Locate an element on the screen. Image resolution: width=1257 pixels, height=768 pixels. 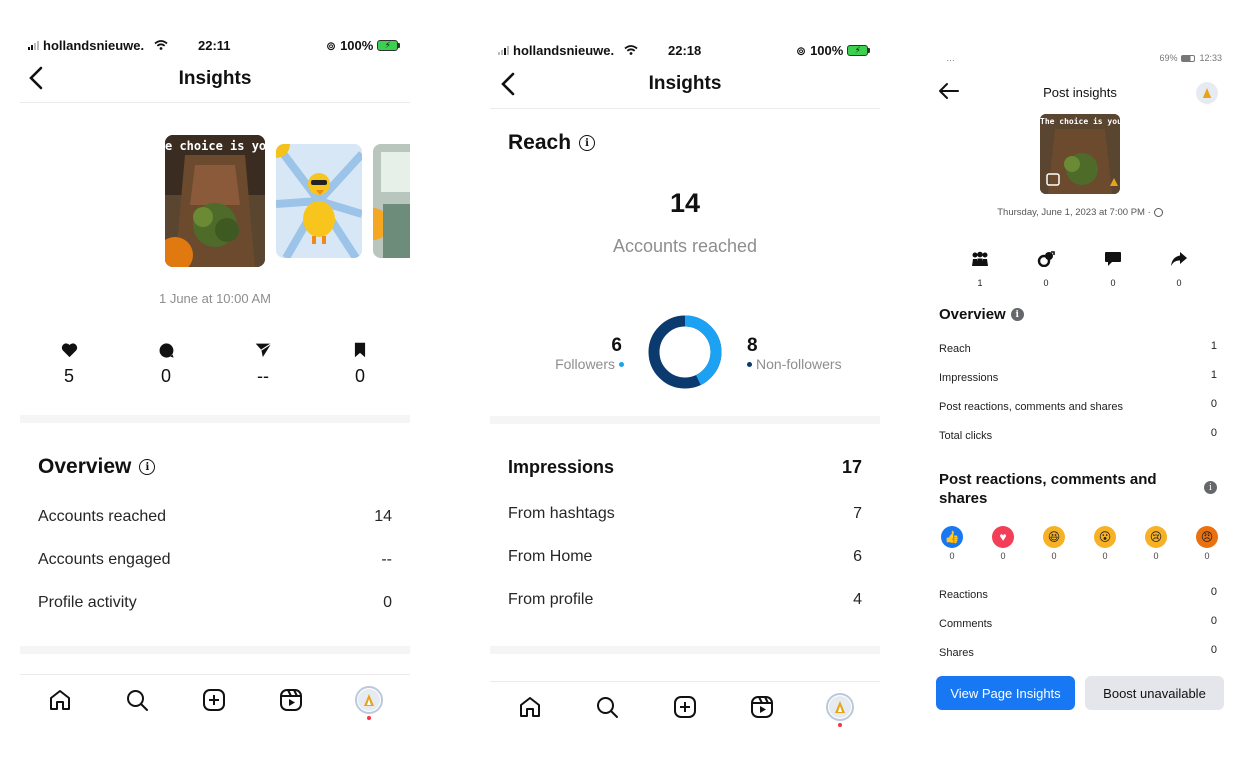
nonfollowers-value: 8 is located at coordinates (752, 345).